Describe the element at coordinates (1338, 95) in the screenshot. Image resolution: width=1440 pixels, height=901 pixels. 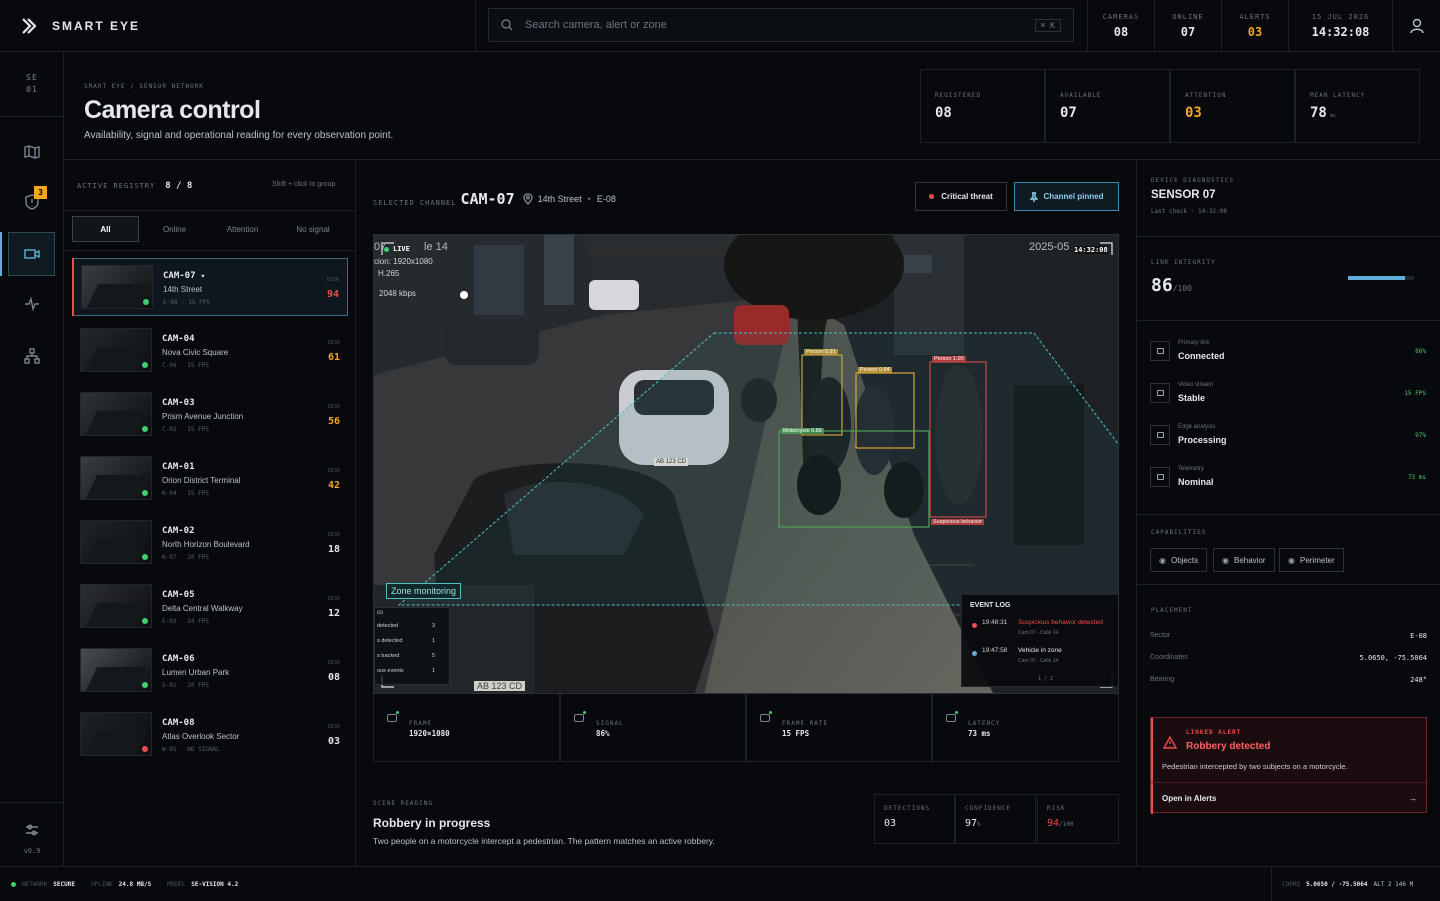
I see `kpi-label: MEAN LATENCY` at that location.